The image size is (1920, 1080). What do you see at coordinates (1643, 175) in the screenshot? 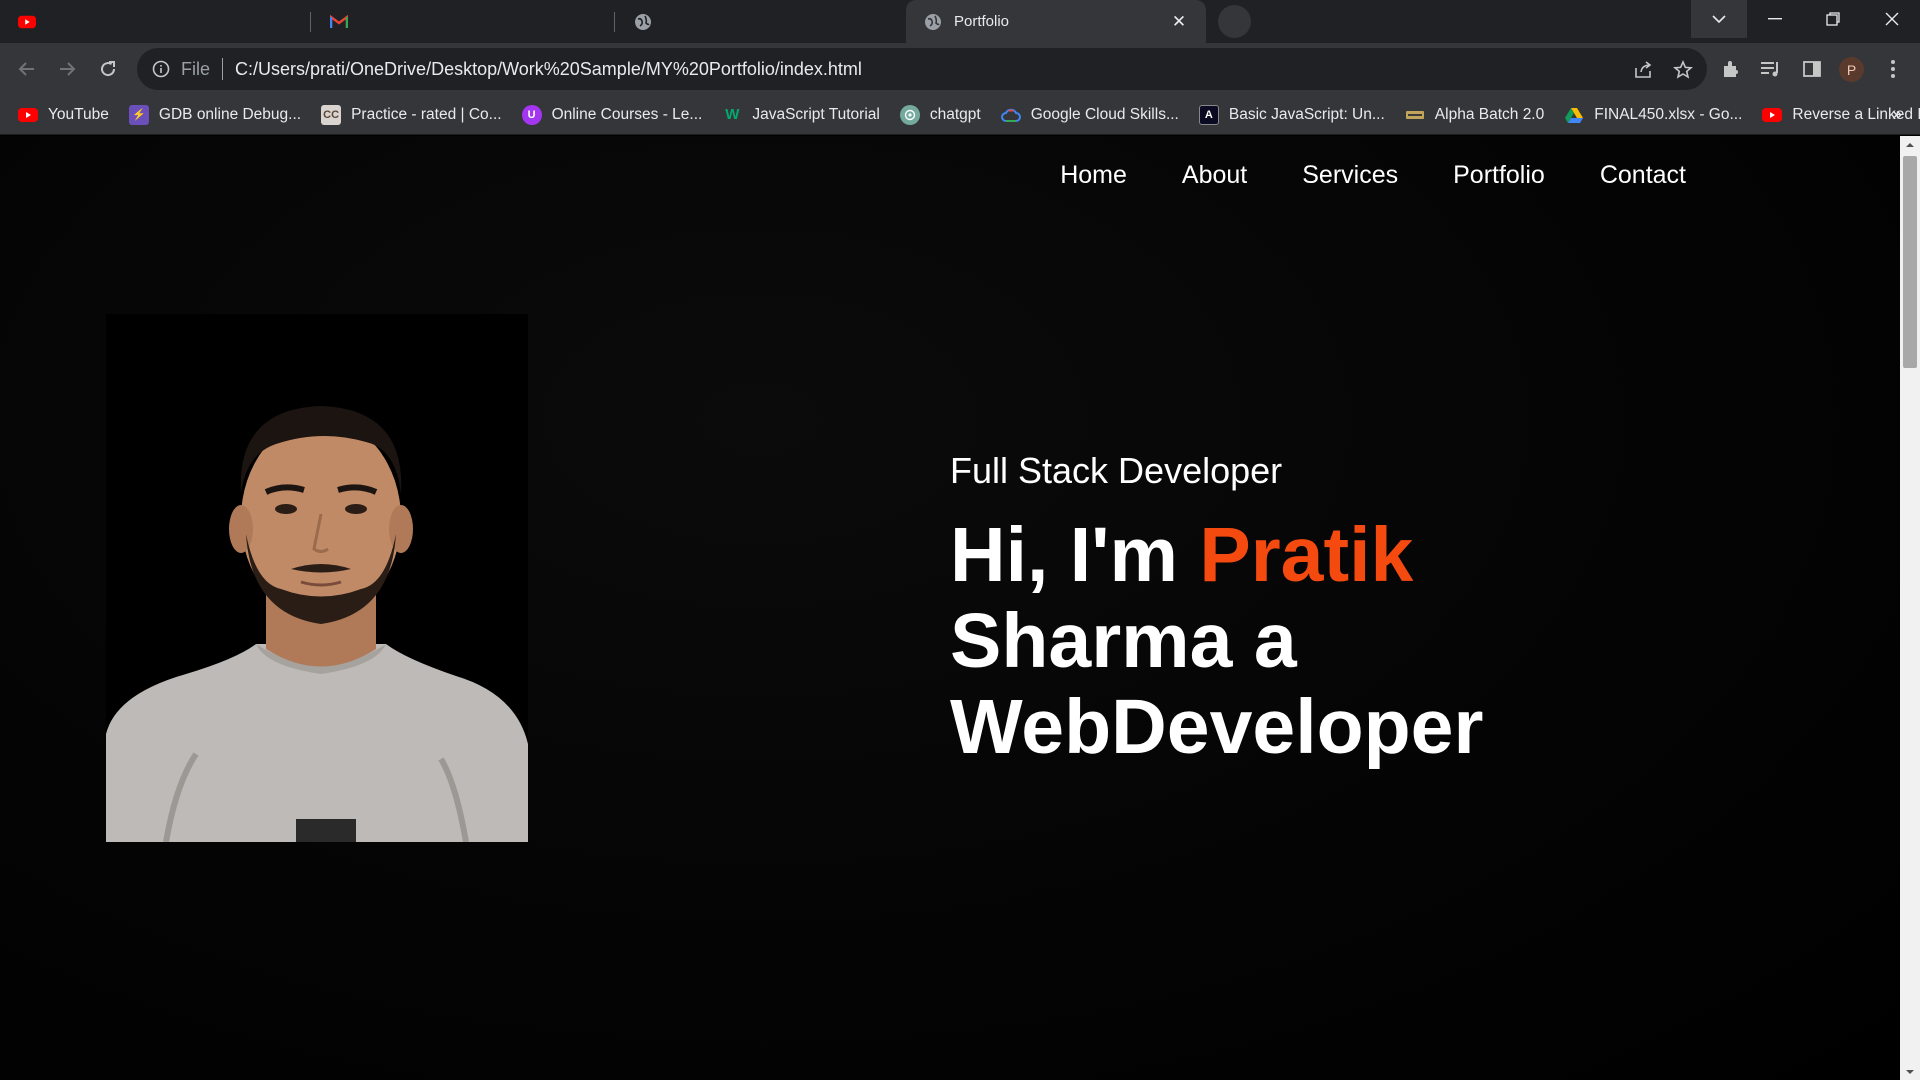
I see `nav-contact-link: Contact` at bounding box center [1643, 175].